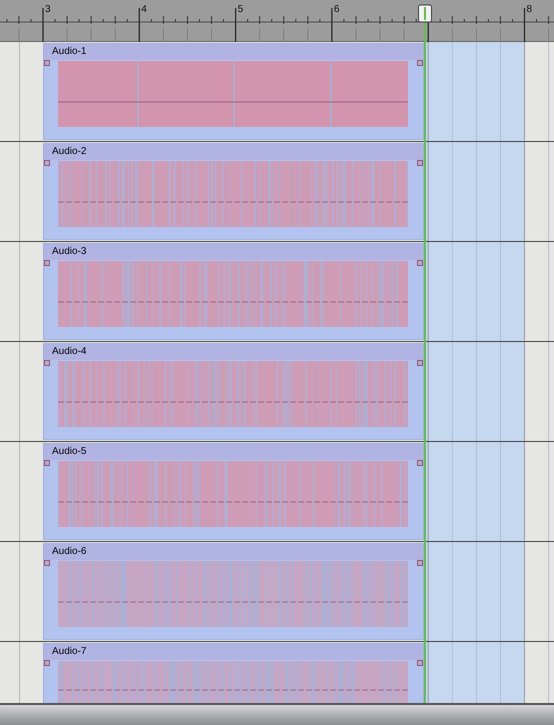 This screenshot has height=725, width=554. Describe the element at coordinates (69, 52) in the screenshot. I see `region-name: Audio-1` at that location.